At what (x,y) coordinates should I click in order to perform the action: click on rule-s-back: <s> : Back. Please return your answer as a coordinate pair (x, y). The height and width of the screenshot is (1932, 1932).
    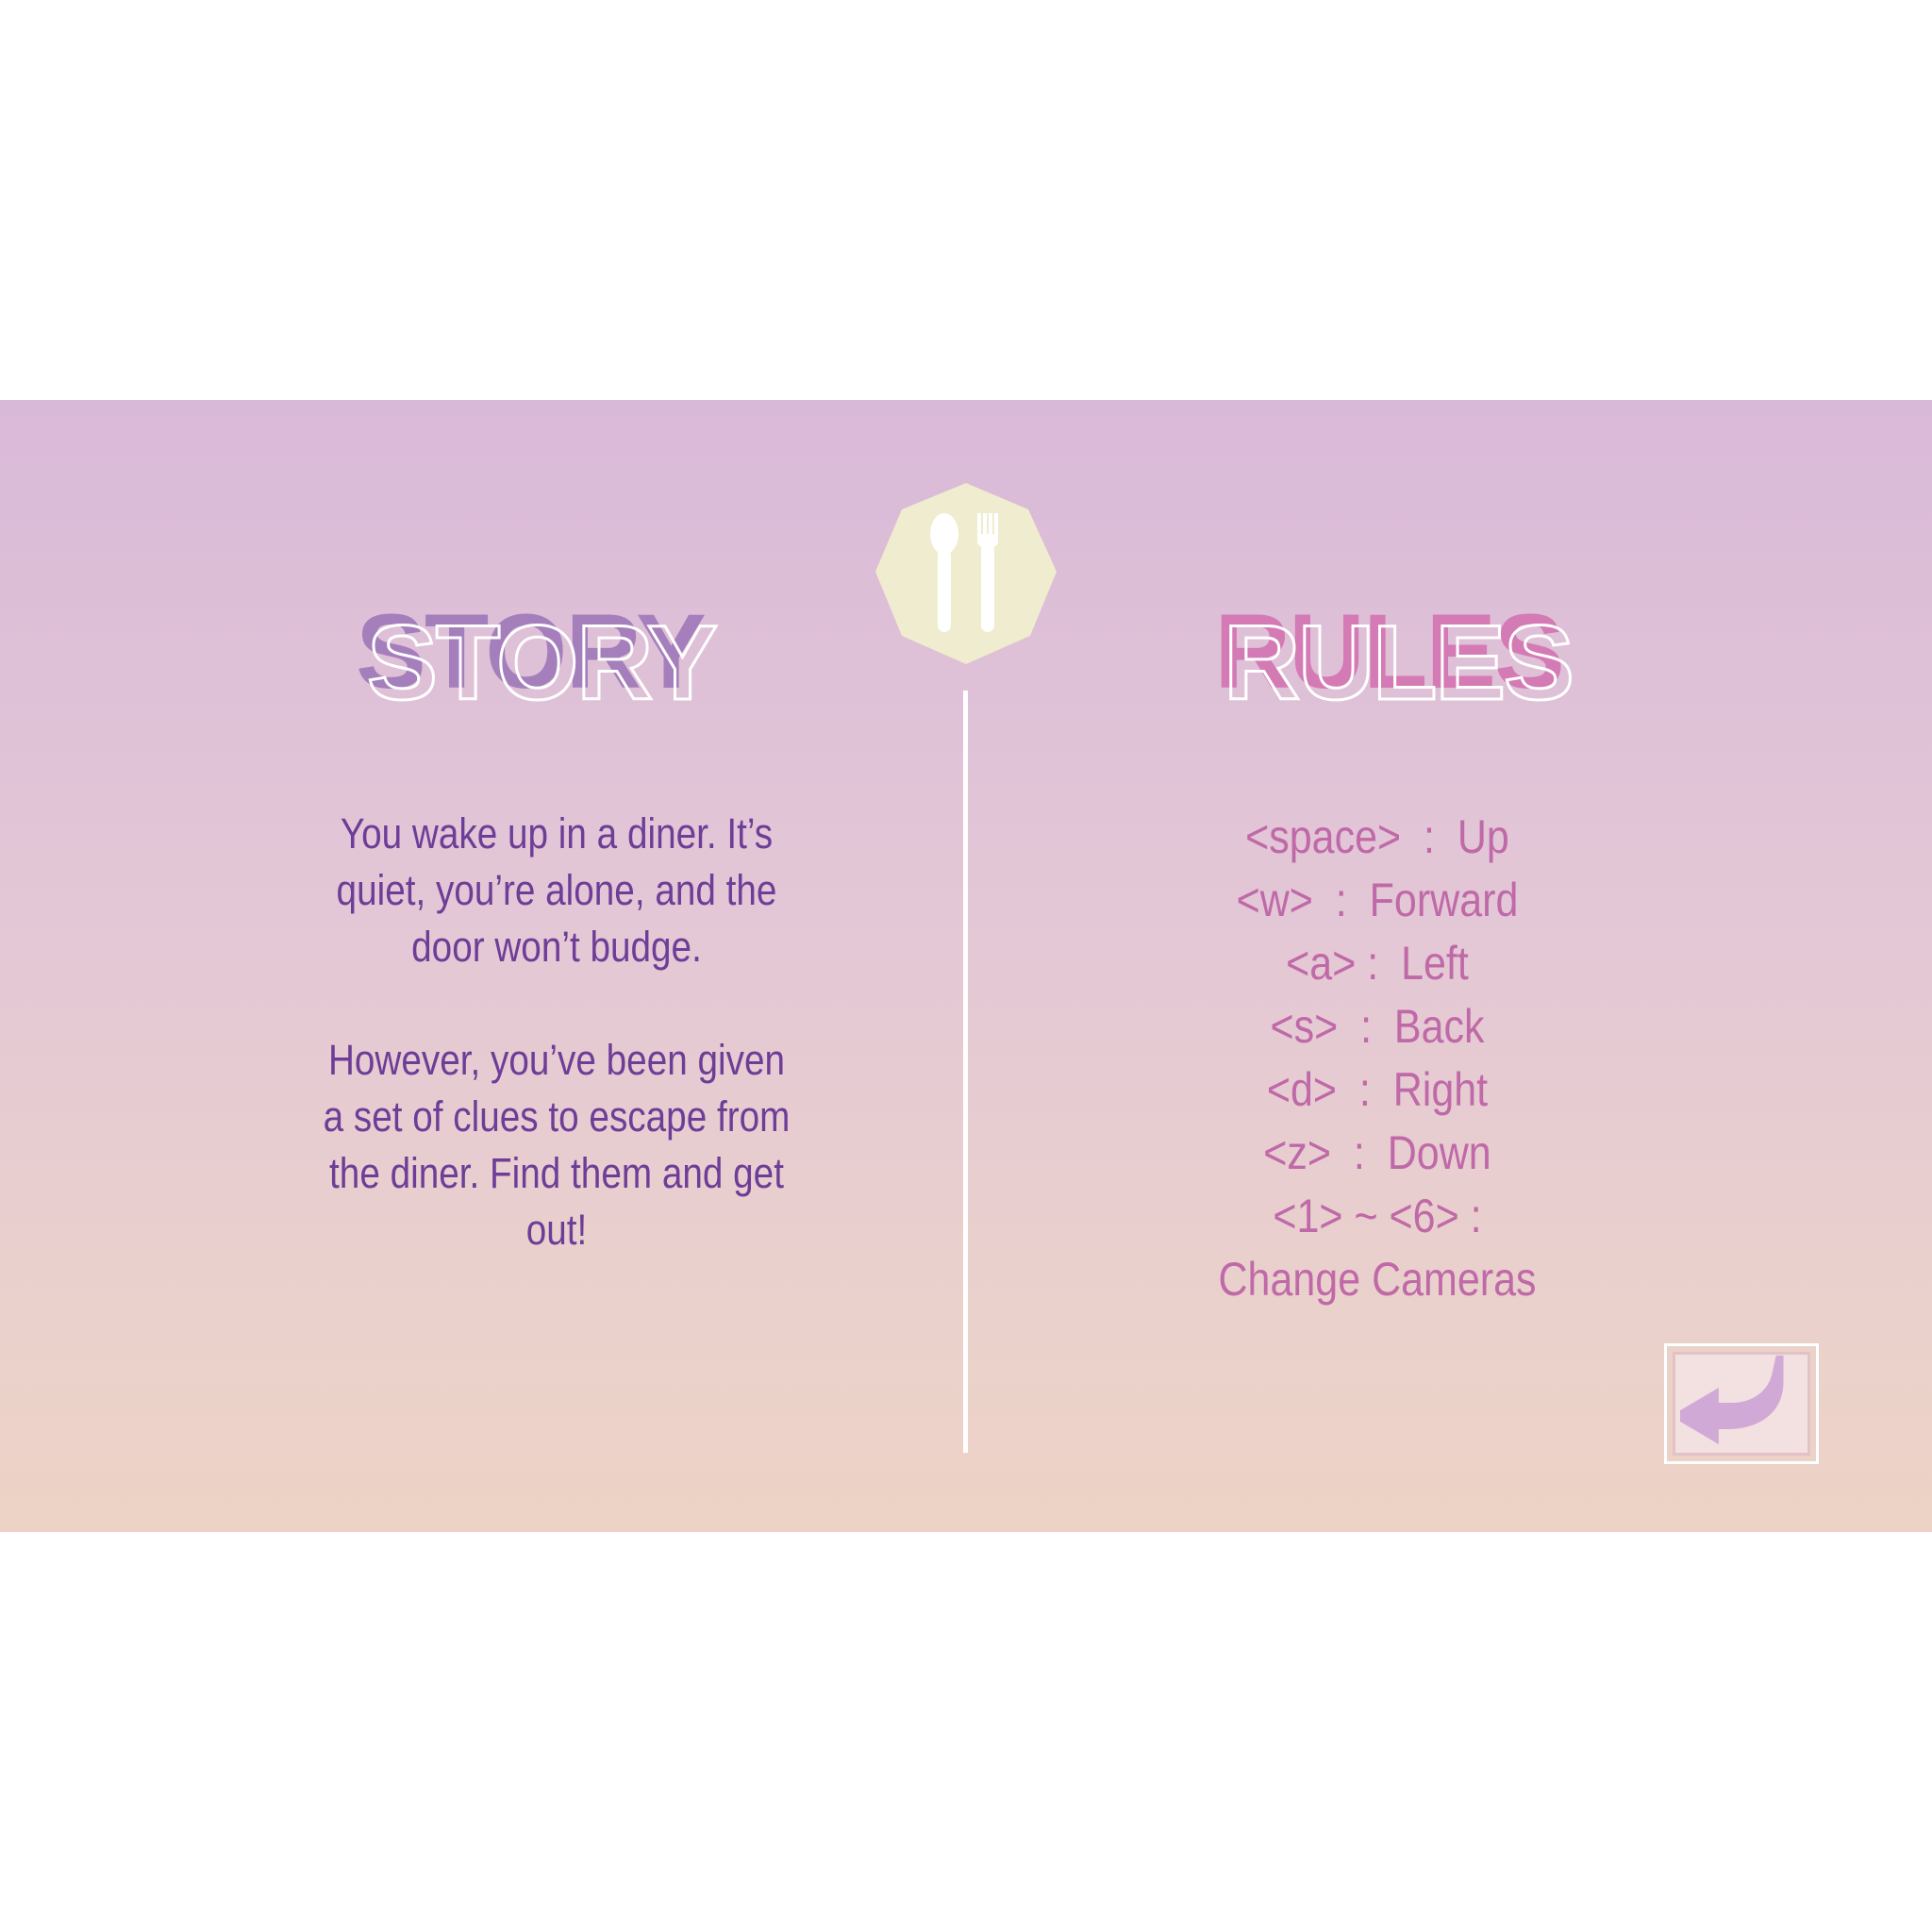
    Looking at the image, I should click on (1378, 1027).